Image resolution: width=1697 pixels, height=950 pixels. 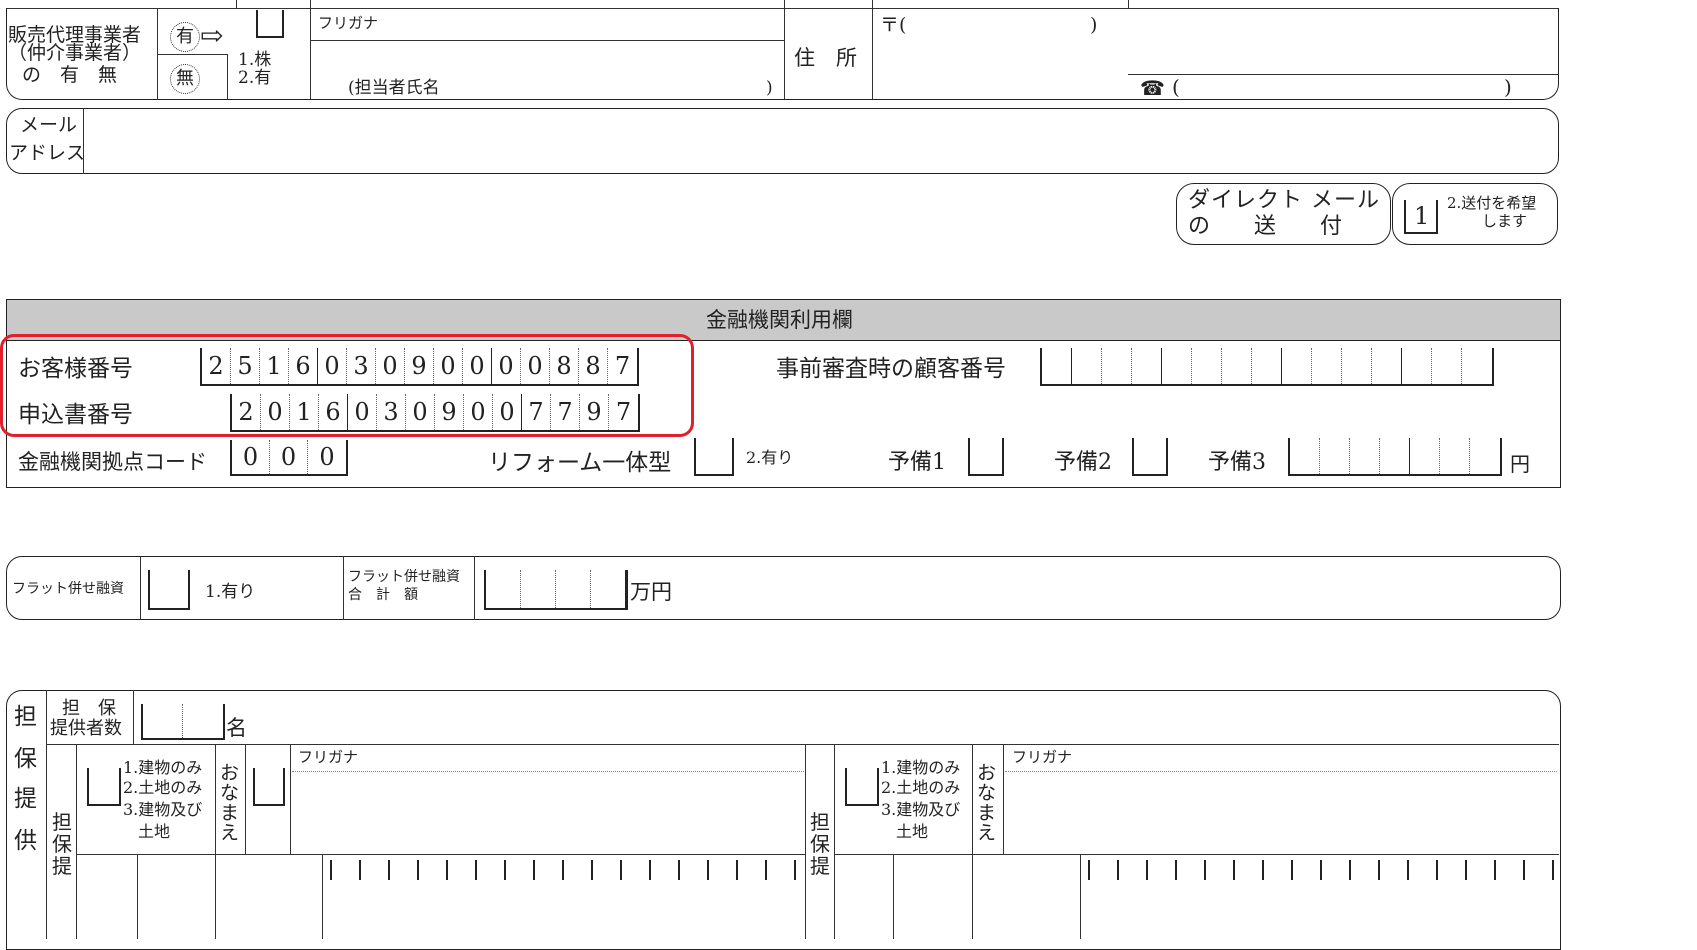 What do you see at coordinates (921, 809) in the screenshot?
I see `provider2-opt-3: 3.建物及び` at bounding box center [921, 809].